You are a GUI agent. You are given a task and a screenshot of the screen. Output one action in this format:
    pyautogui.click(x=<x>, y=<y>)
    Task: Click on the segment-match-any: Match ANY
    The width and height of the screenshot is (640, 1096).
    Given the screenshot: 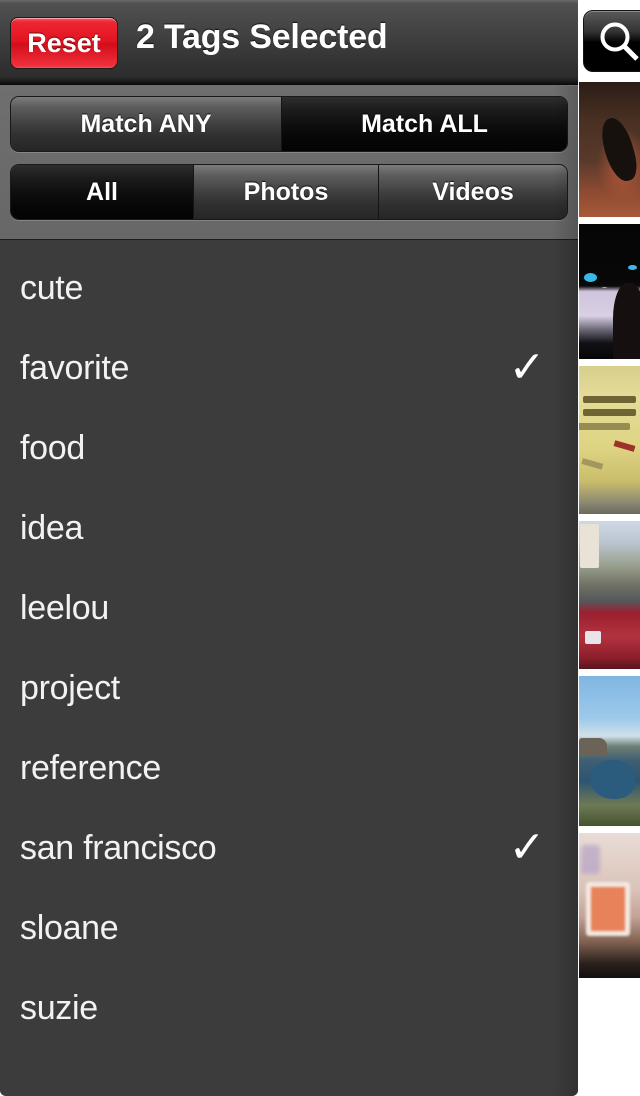 What is the action you would take?
    pyautogui.click(x=146, y=124)
    